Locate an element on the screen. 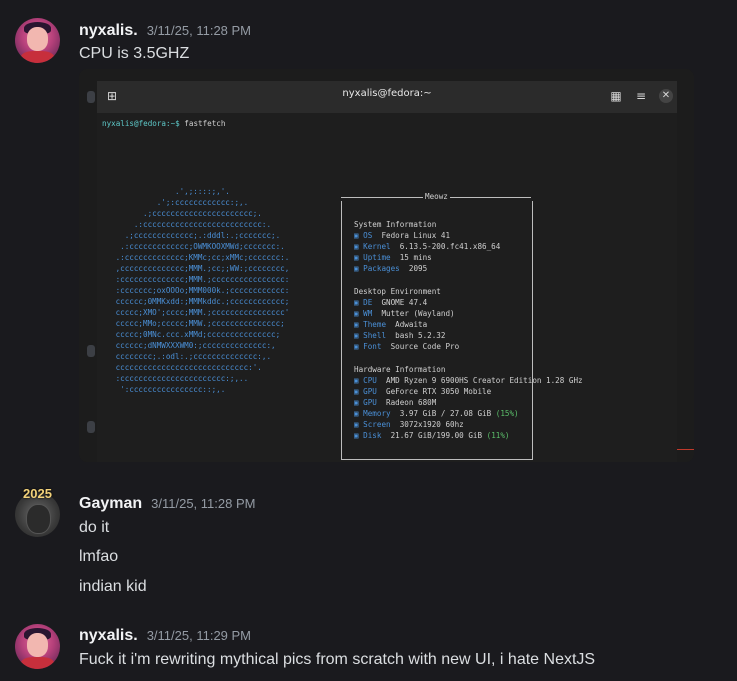 This screenshot has height=681, width=737. info-row: ▣ Kernel 6.13.5-200.fc41.x86_64 is located at coordinates (427, 246).